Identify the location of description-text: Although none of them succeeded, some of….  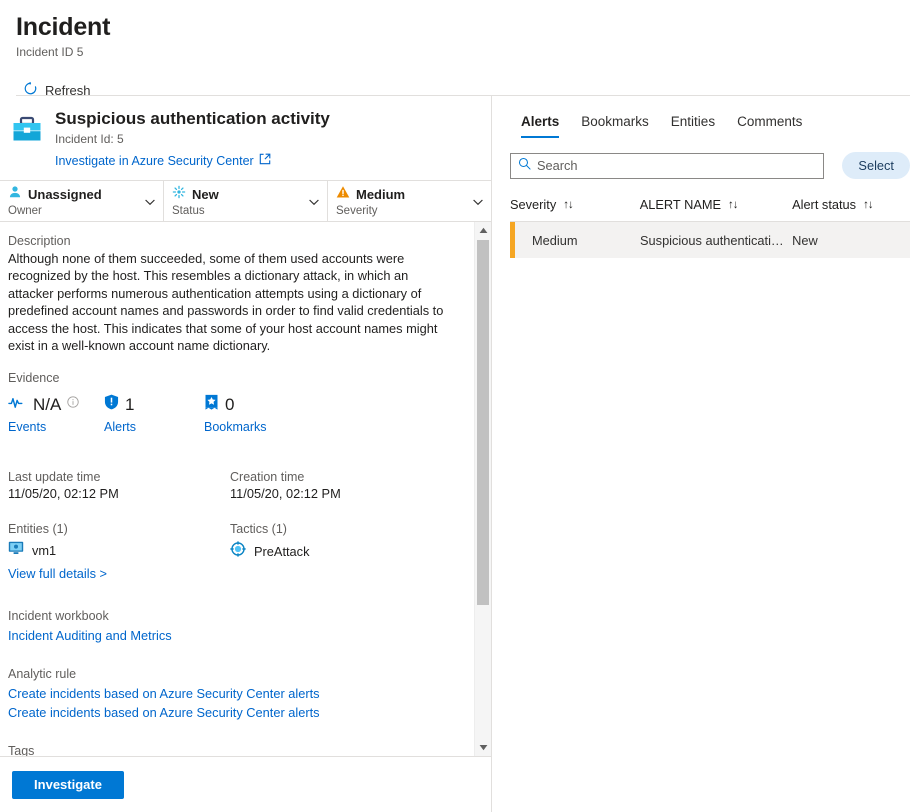
(226, 302).